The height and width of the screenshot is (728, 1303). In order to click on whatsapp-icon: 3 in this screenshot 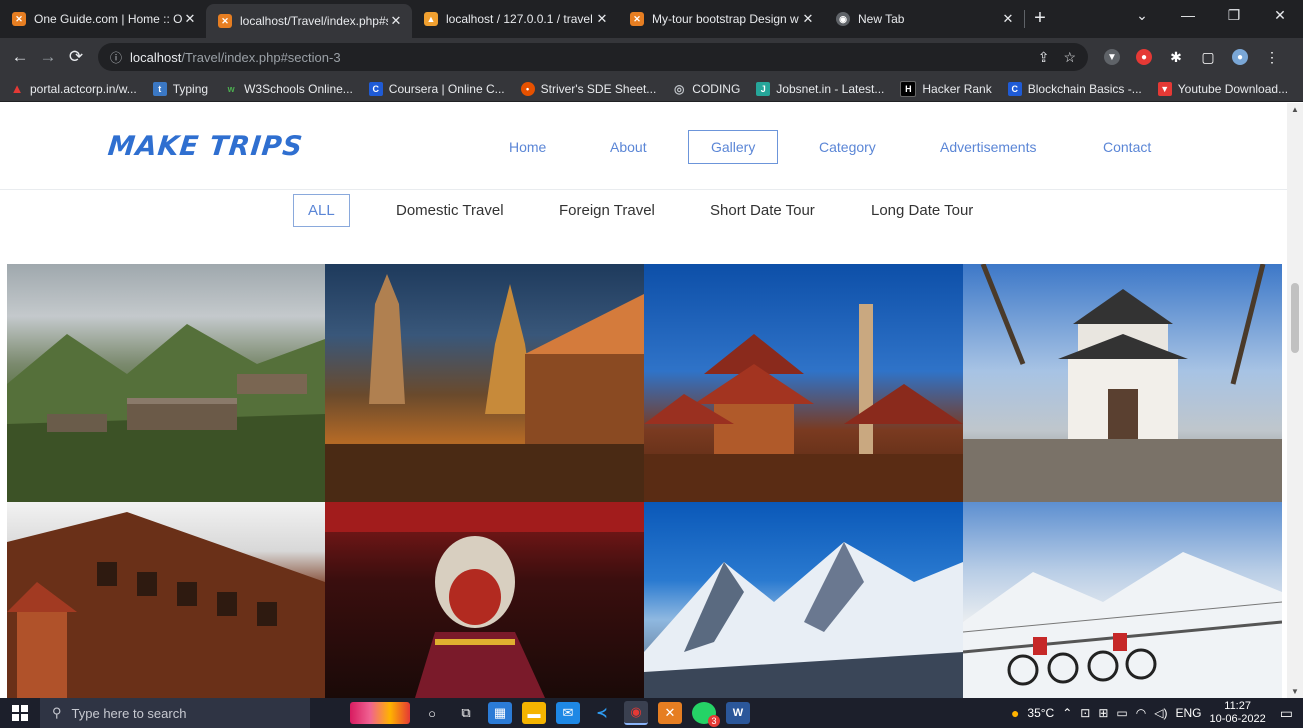, I will do `click(706, 714)`.